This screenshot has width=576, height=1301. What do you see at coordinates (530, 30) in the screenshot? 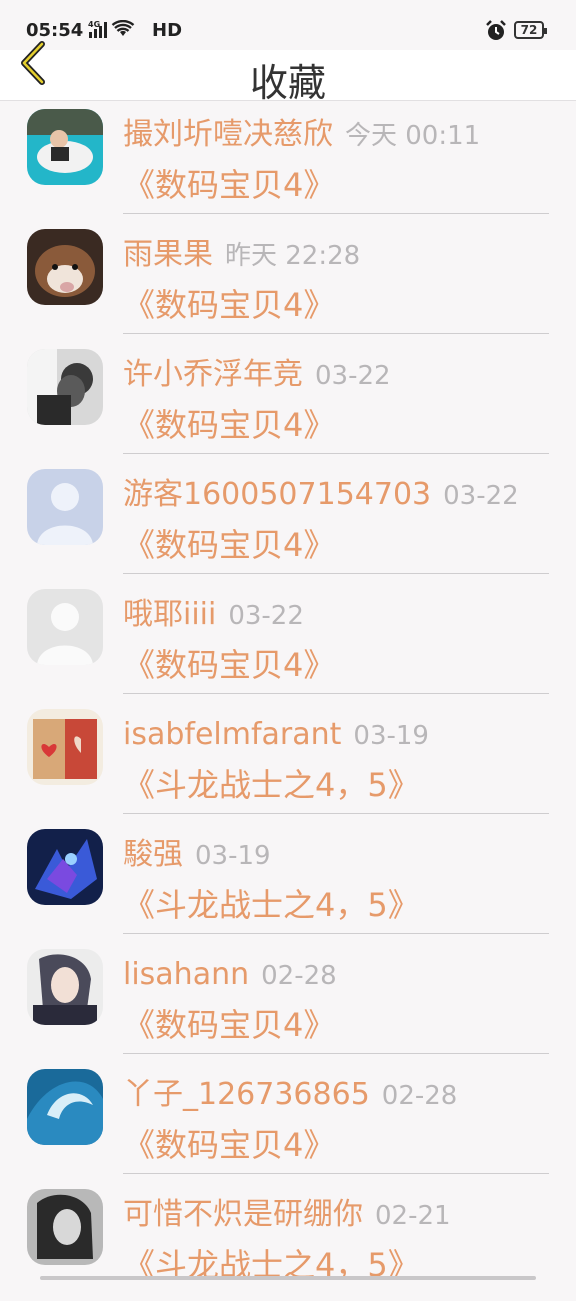
I see `battery-indicator: 72` at bounding box center [530, 30].